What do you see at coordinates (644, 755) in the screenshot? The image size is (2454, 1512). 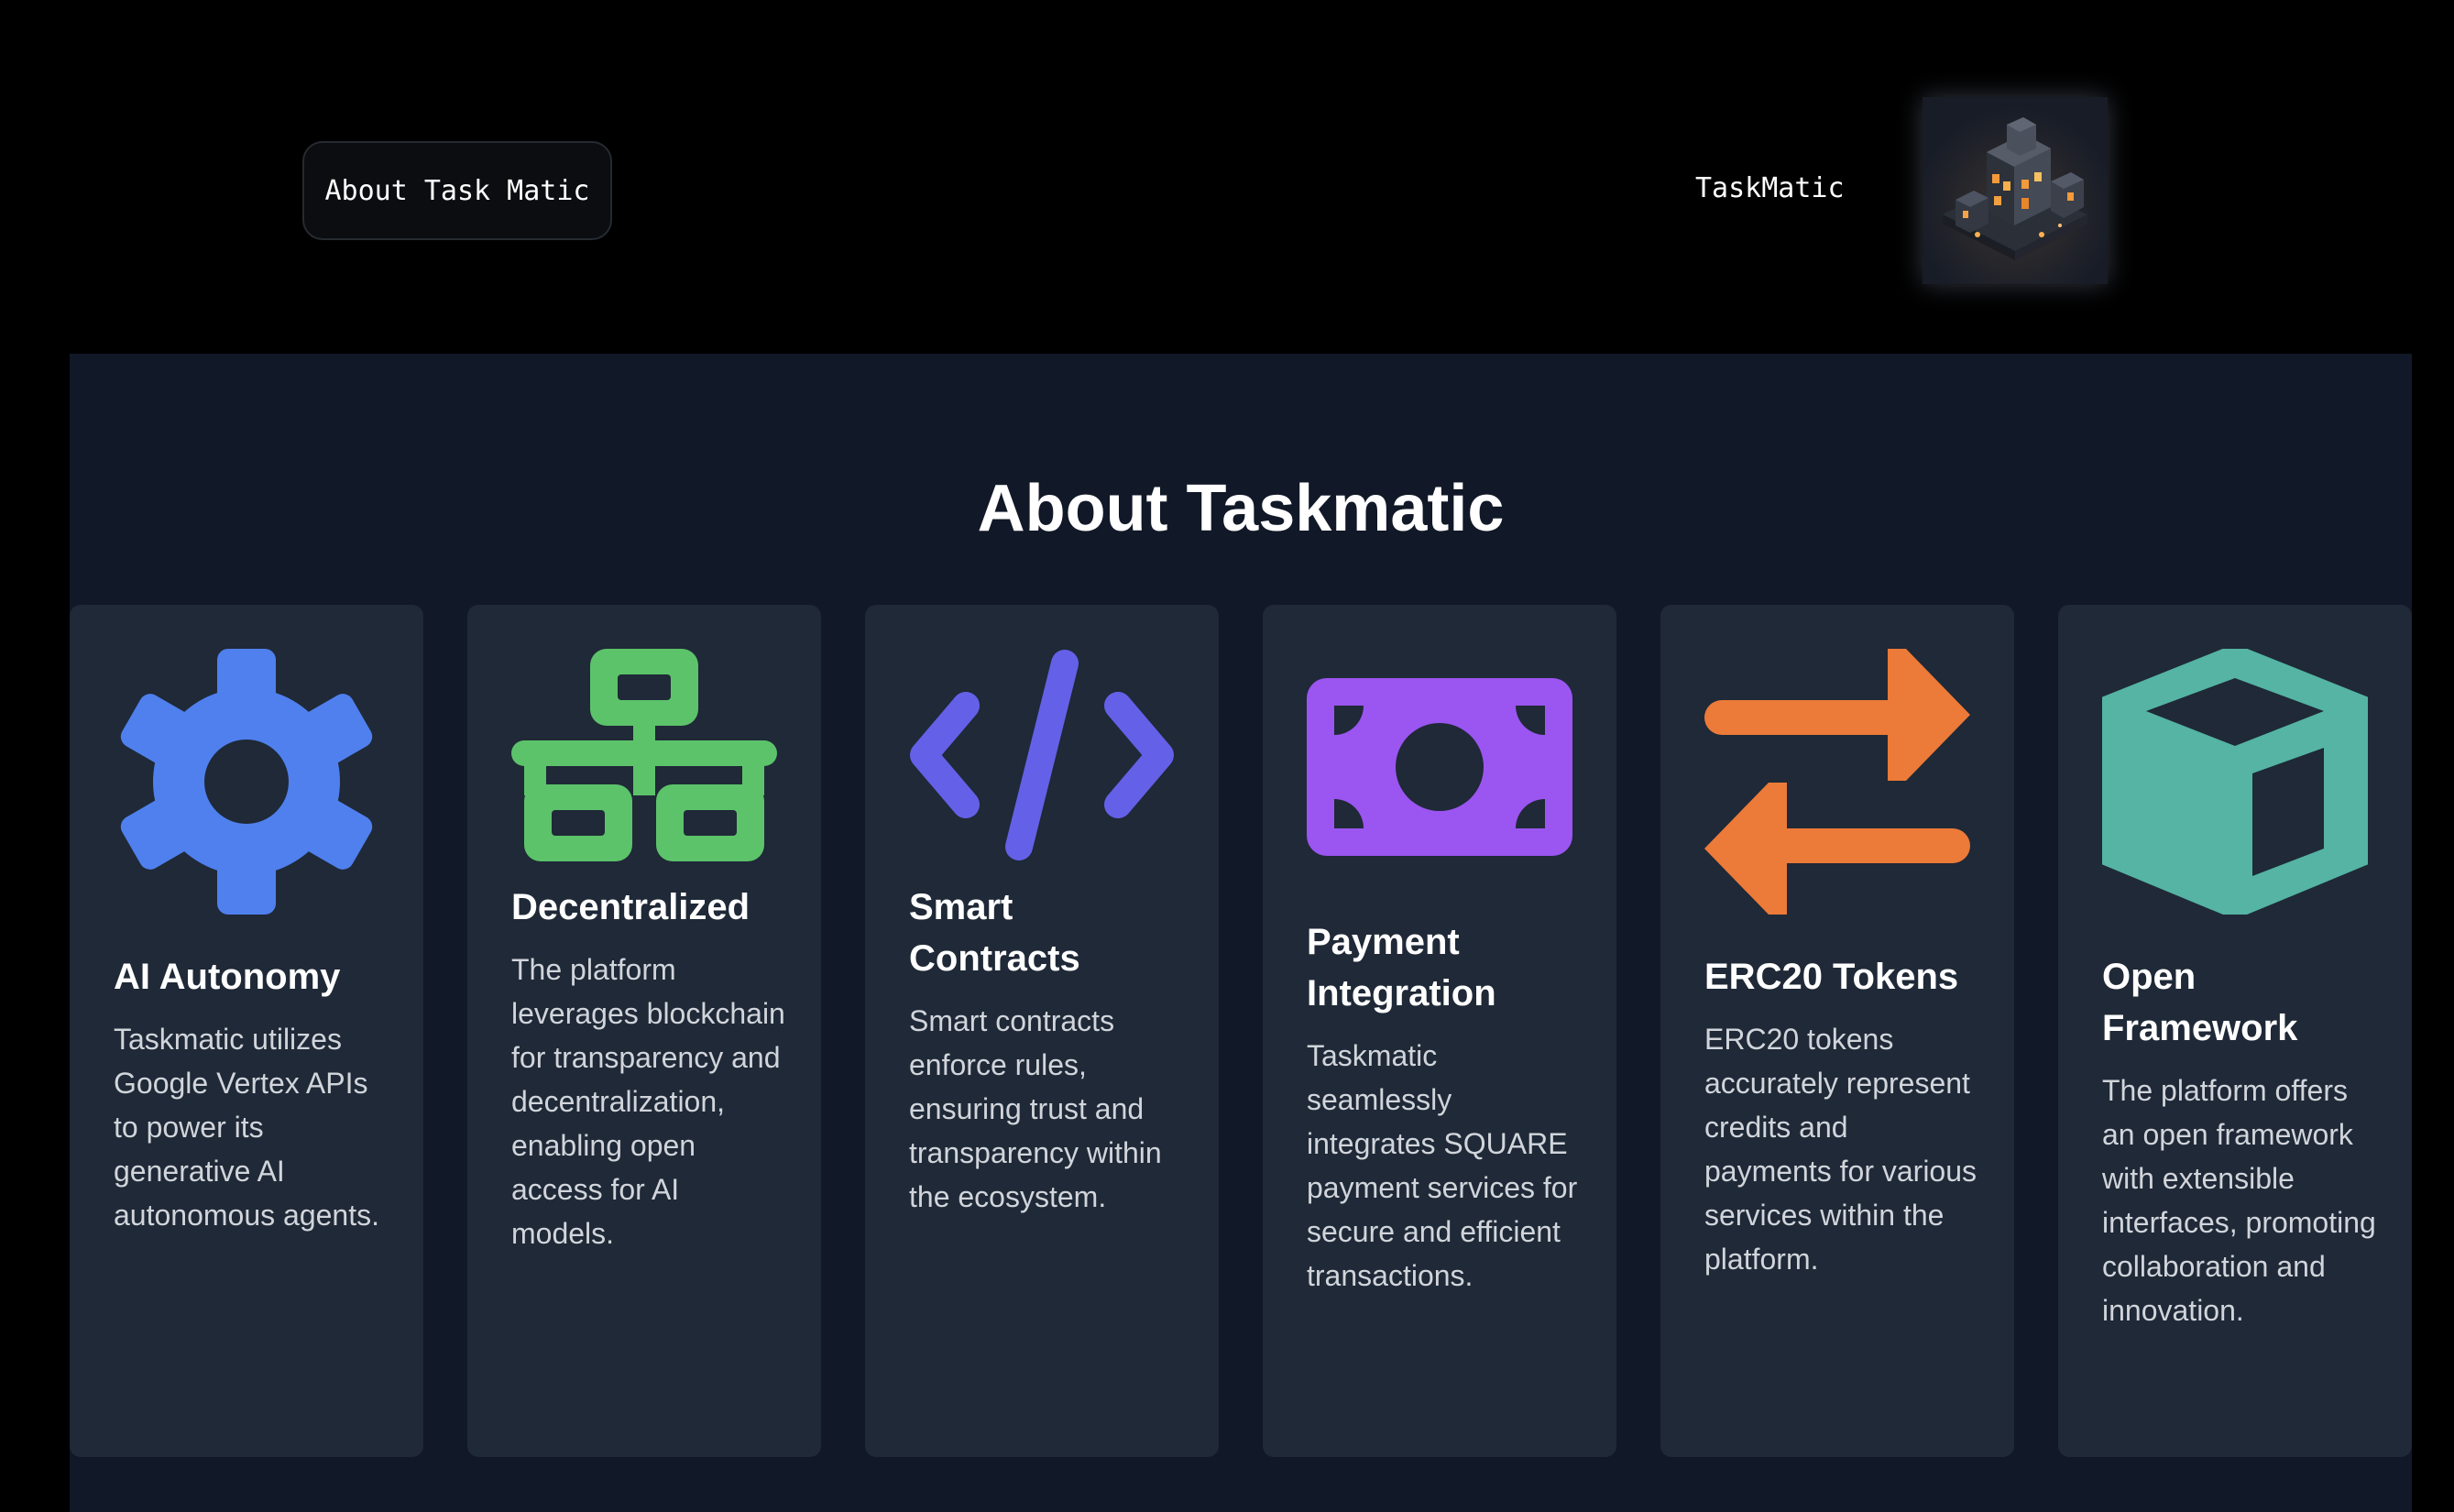 I see `network-icon` at bounding box center [644, 755].